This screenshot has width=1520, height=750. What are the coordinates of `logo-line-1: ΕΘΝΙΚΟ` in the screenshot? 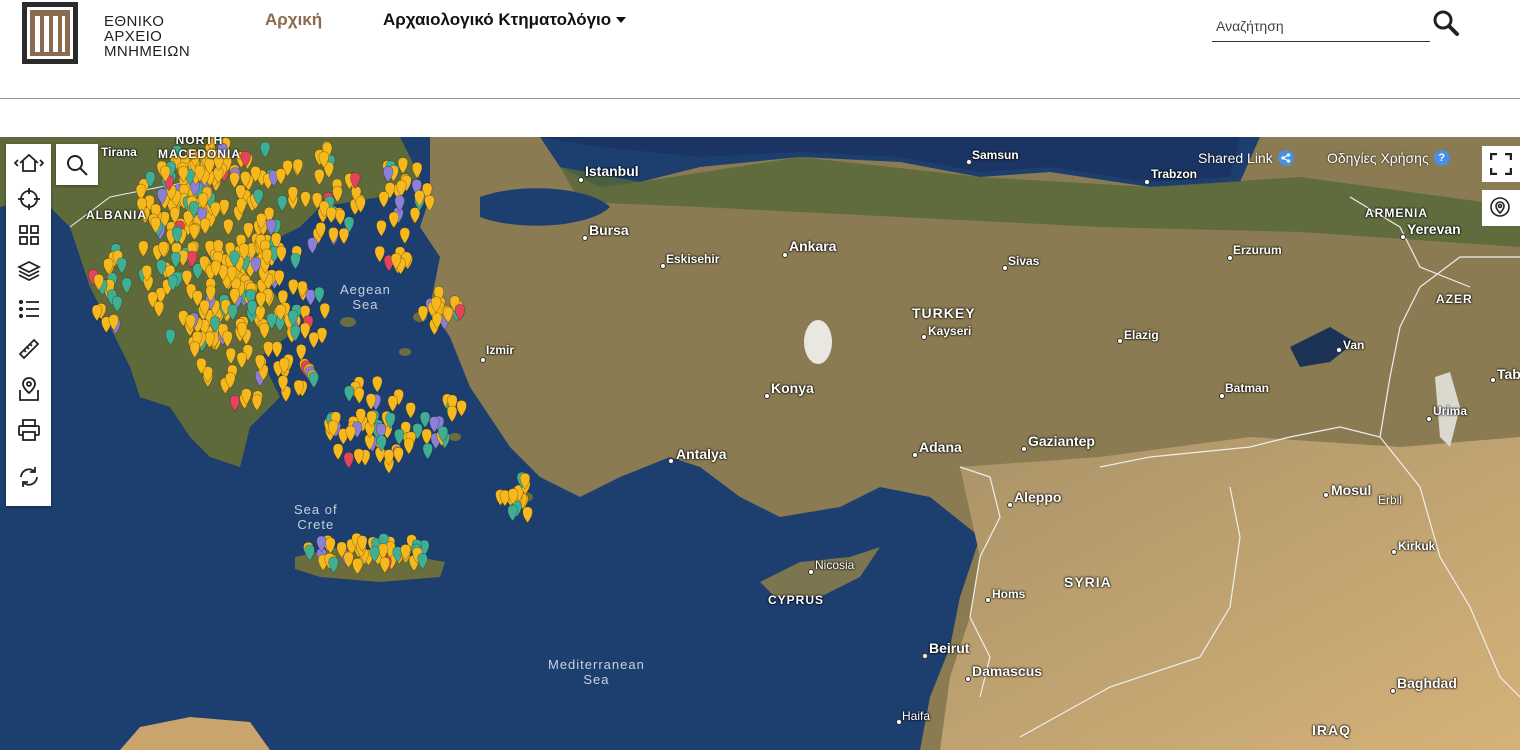 It's located at (134, 21).